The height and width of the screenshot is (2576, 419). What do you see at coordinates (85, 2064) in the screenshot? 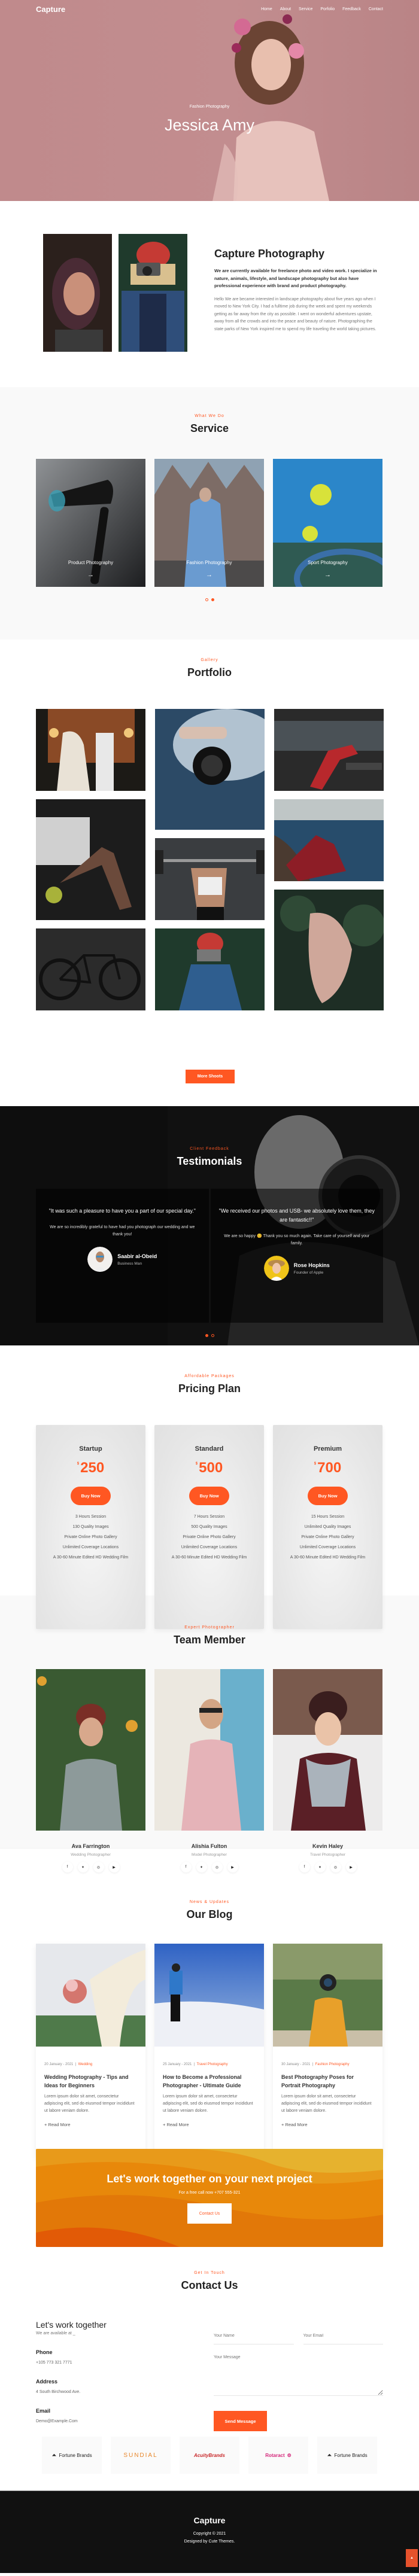
I see `post-category: Wedding` at bounding box center [85, 2064].